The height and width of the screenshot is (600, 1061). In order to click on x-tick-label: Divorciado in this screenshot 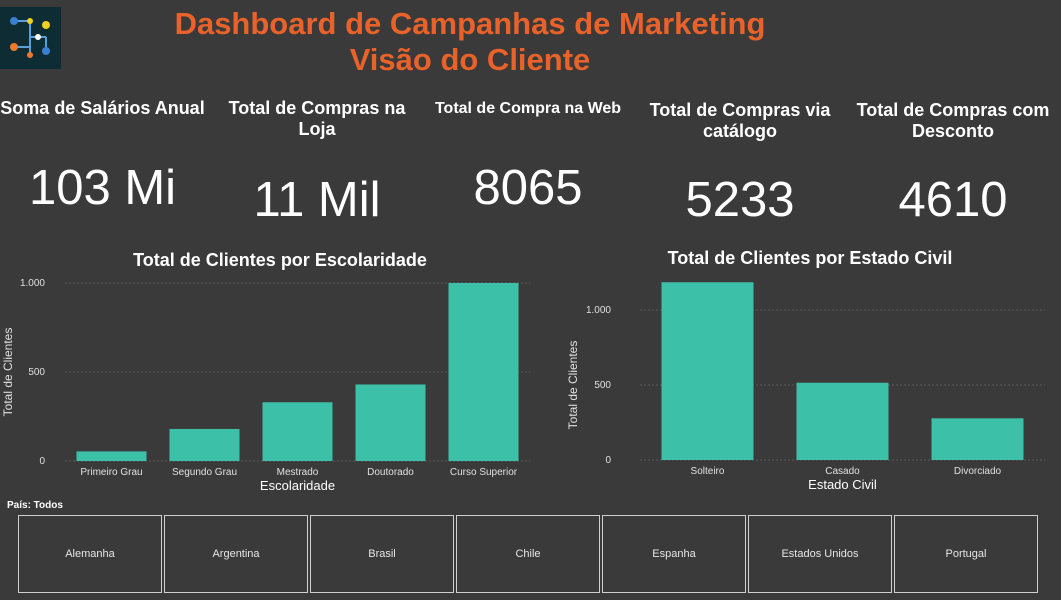, I will do `click(978, 471)`.